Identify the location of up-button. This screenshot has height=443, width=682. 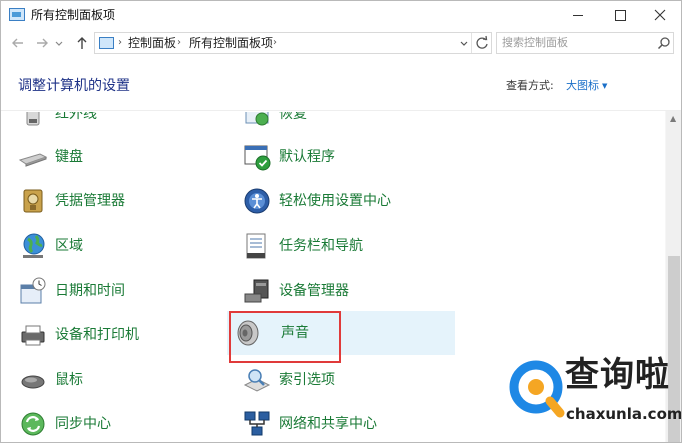
(82, 43).